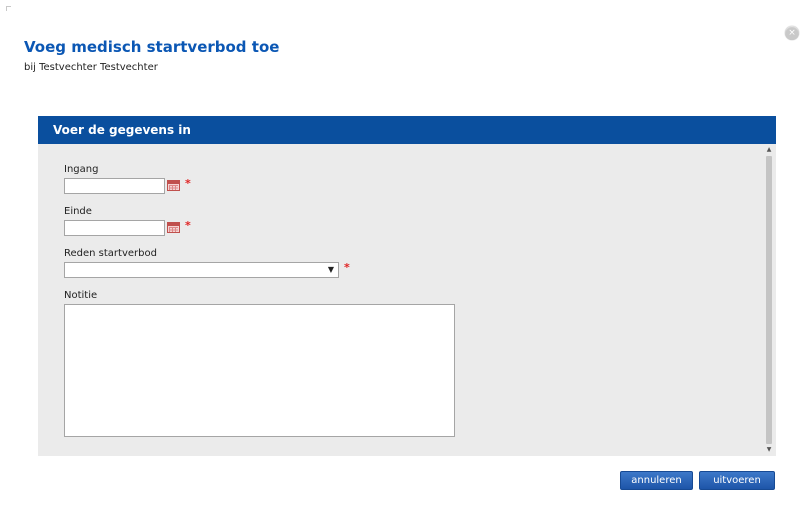 This screenshot has width=803, height=514. What do you see at coordinates (78, 211) in the screenshot?
I see `einde-label: Einde` at bounding box center [78, 211].